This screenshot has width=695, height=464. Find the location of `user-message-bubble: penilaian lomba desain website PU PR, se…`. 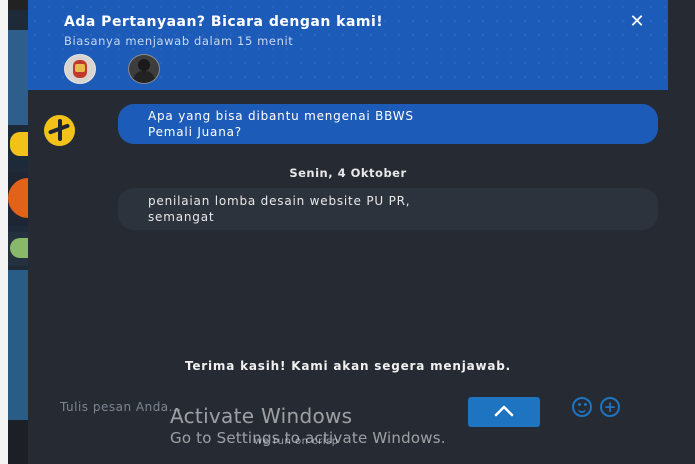

user-message-bubble: penilaian lomba desain website PU PR, se… is located at coordinates (388, 209).